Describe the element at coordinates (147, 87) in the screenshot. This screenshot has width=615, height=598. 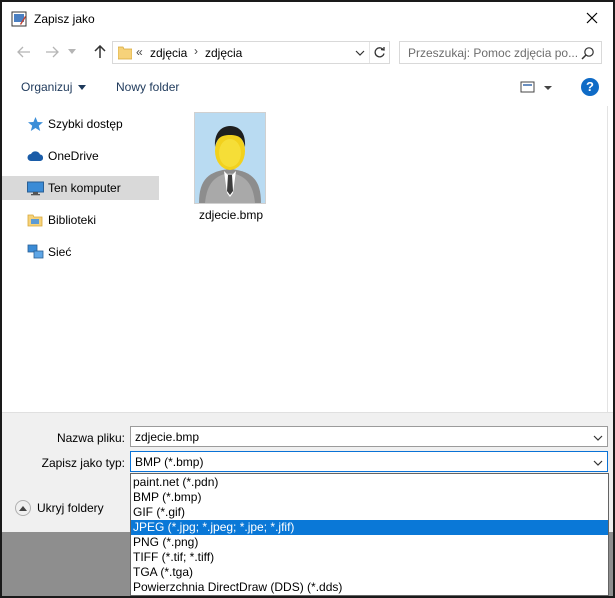
I see `new-folder-button: Nowy folder` at that location.